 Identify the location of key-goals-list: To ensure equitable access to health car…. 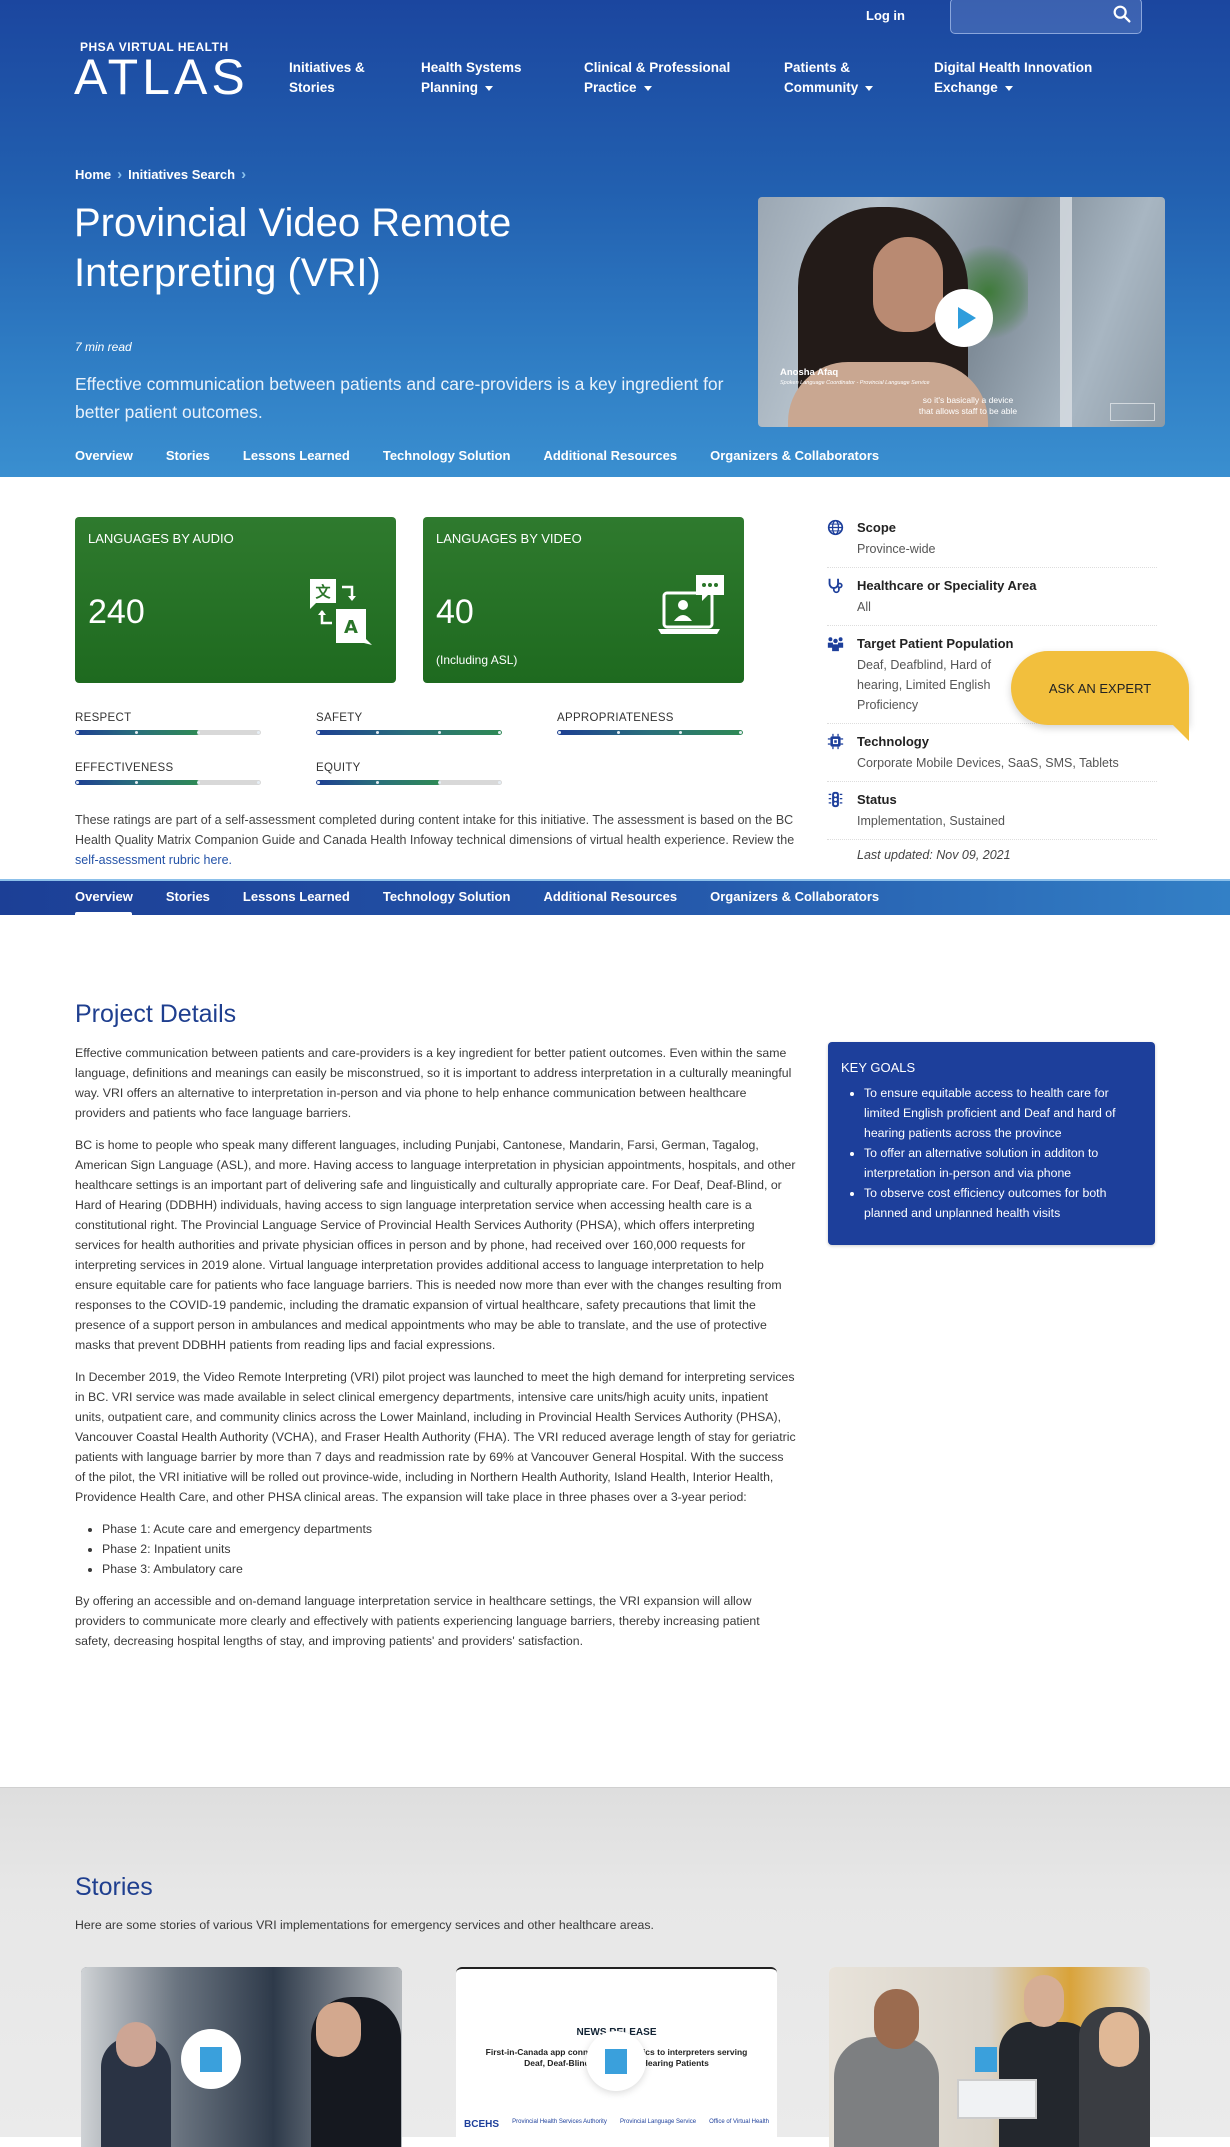
(1003, 1153).